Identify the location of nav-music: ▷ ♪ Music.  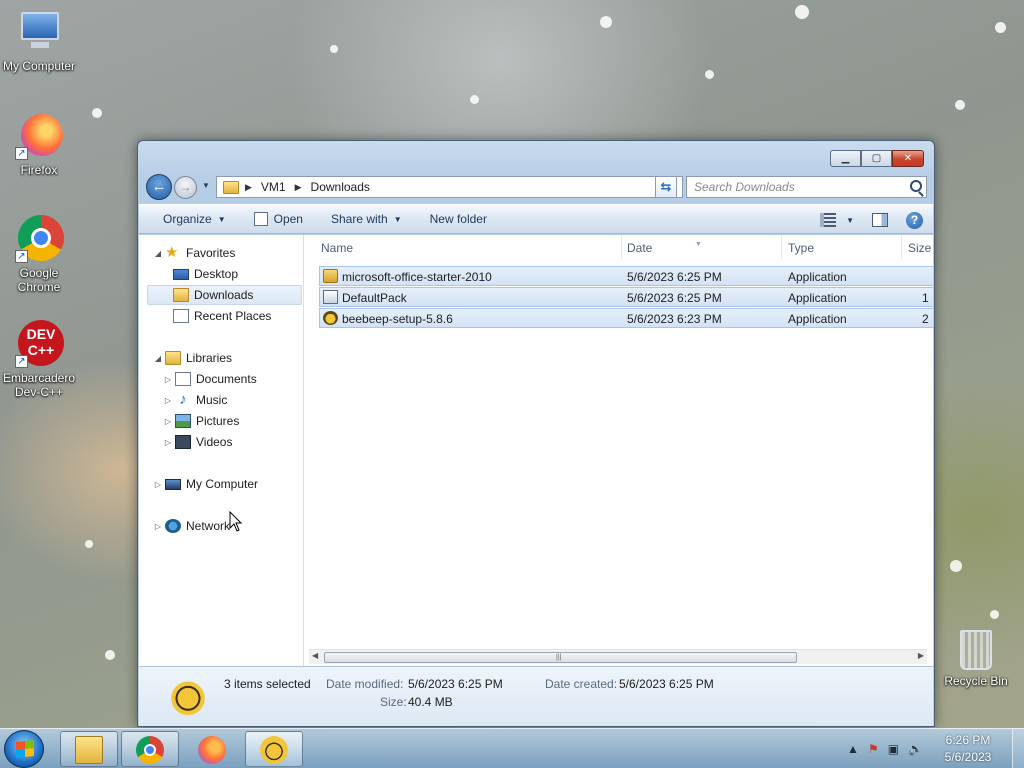
(195, 400).